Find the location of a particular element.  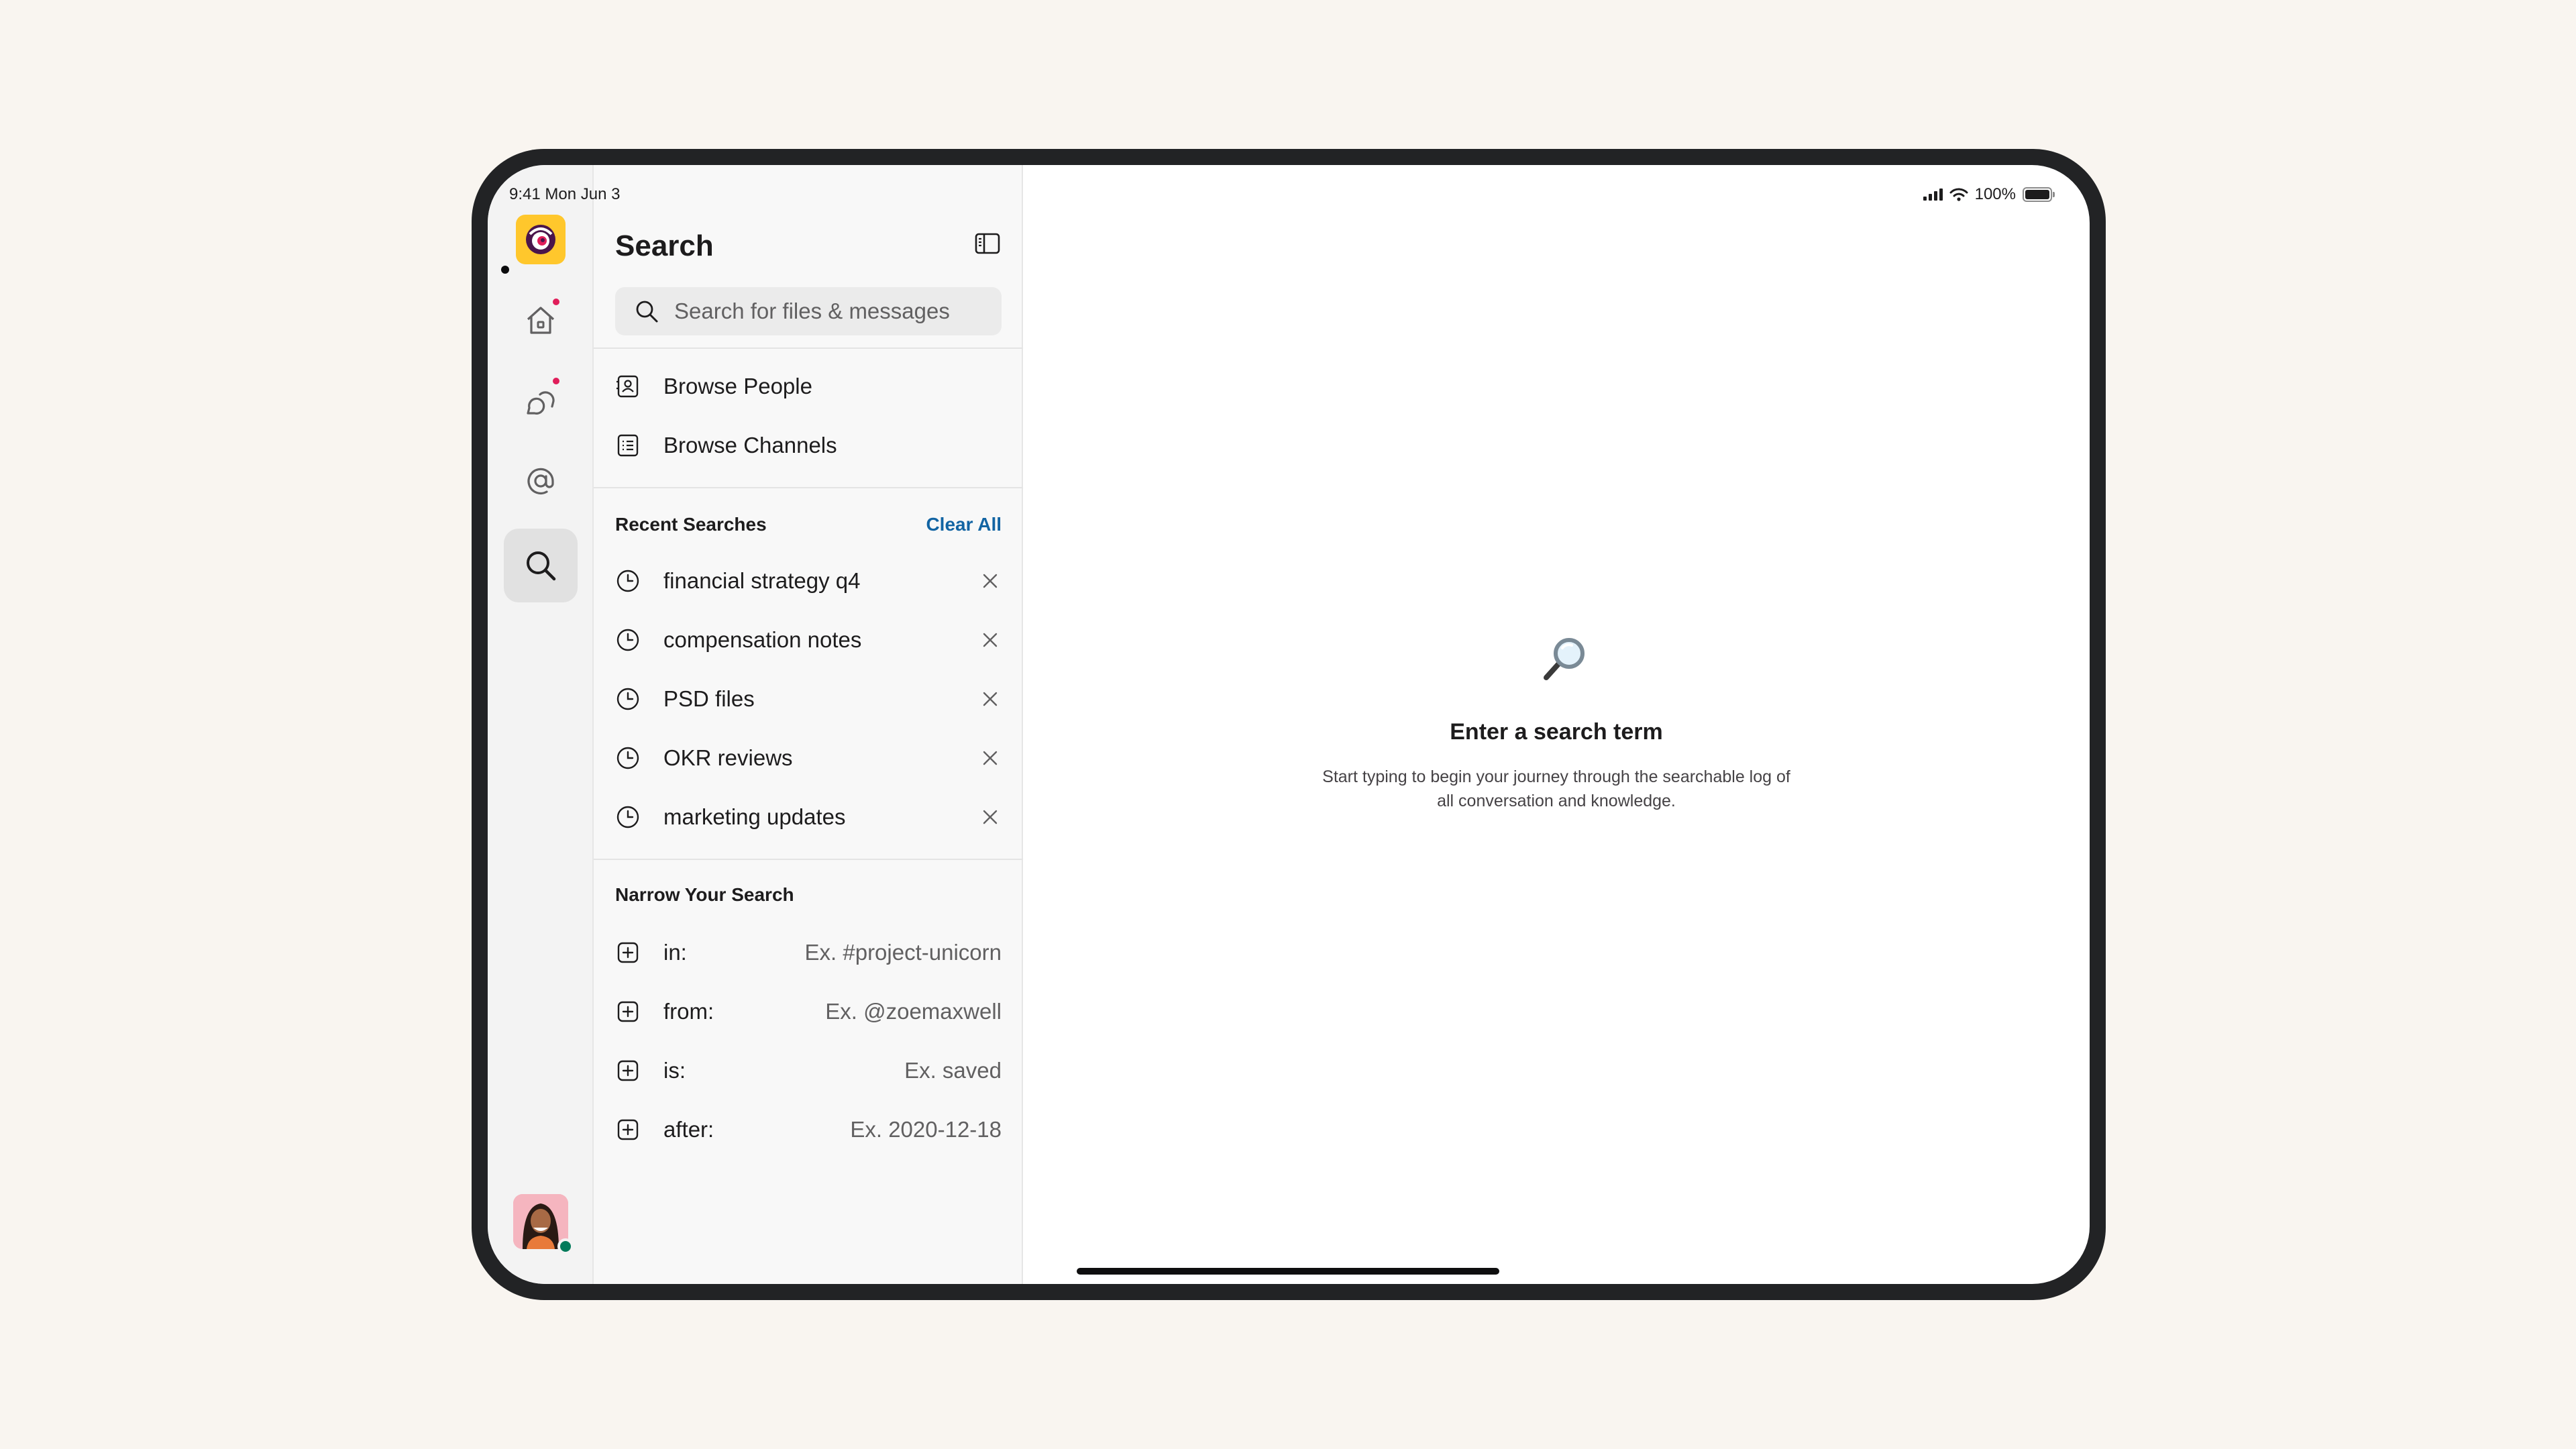

narrow-filter-in: in: Ex. #project-unicorn is located at coordinates (808, 952).